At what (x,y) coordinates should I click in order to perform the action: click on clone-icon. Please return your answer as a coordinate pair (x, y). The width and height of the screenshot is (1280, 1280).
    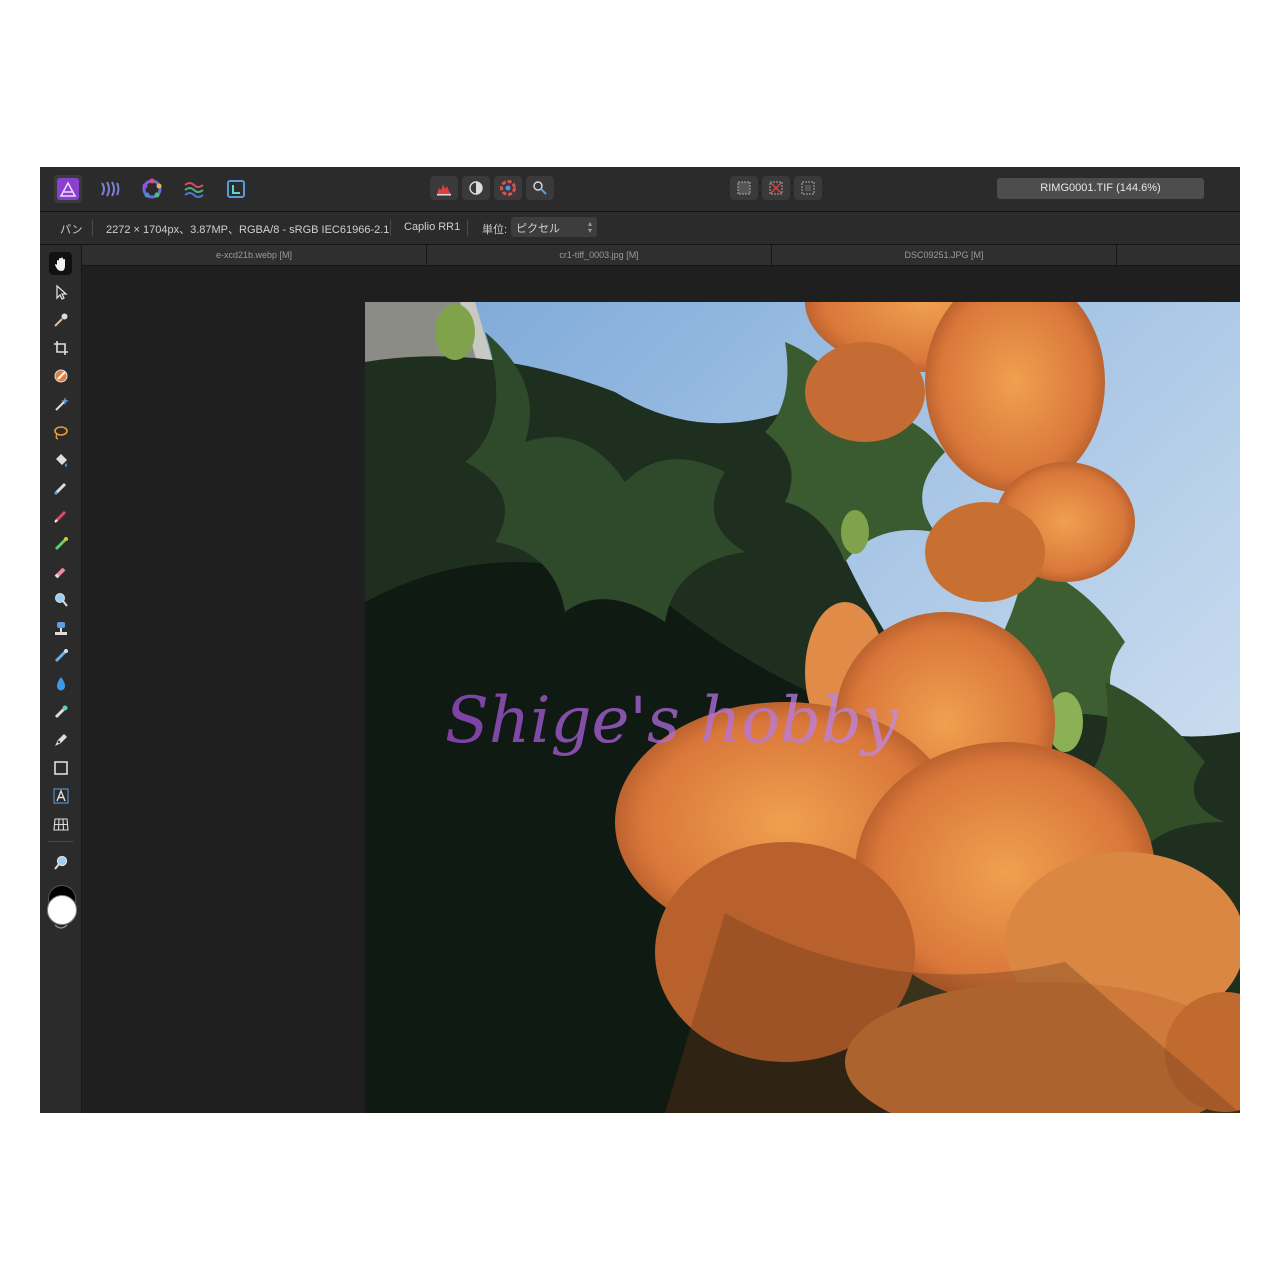
    Looking at the image, I should click on (60, 627).